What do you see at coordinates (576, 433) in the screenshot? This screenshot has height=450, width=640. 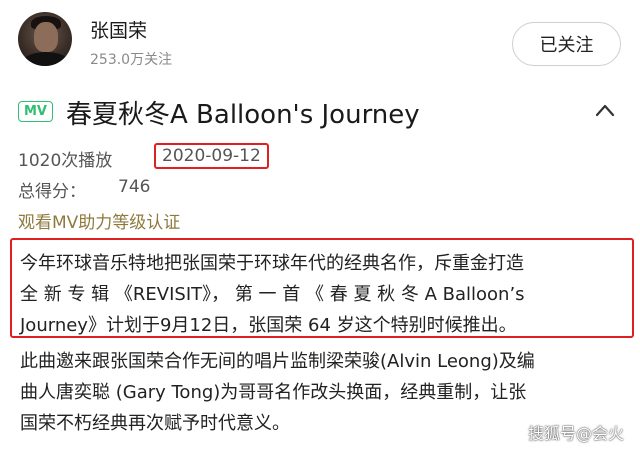 I see `watermark: 搜狐号@会火` at bounding box center [576, 433].